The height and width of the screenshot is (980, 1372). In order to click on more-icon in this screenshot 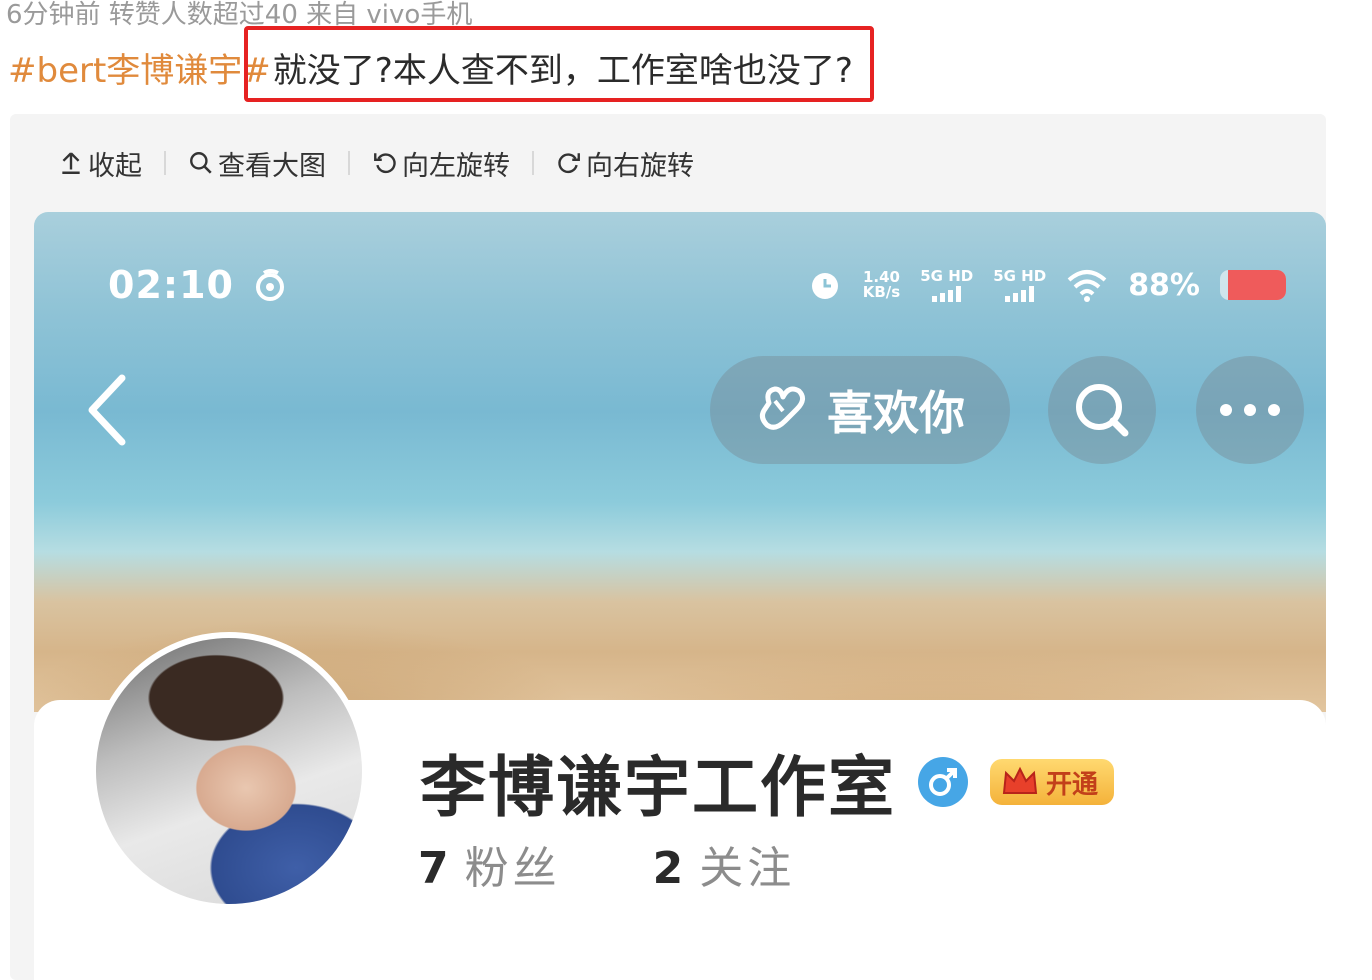, I will do `click(1250, 410)`.